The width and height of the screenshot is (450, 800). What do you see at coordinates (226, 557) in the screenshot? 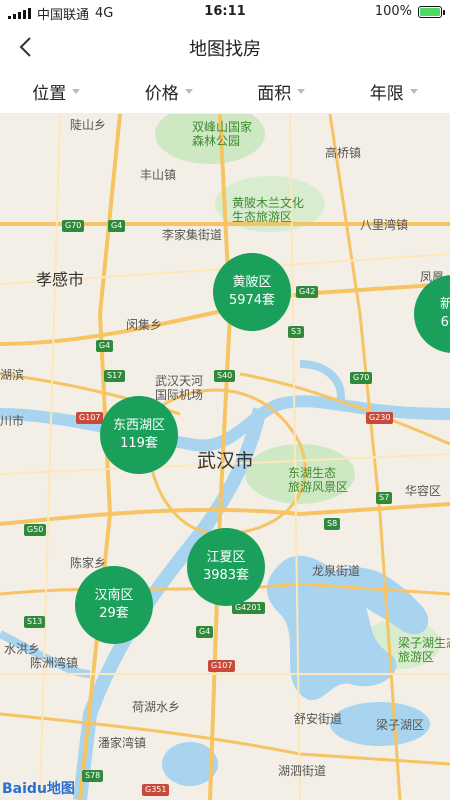
I see `cluster-name: 江夏区` at bounding box center [226, 557].